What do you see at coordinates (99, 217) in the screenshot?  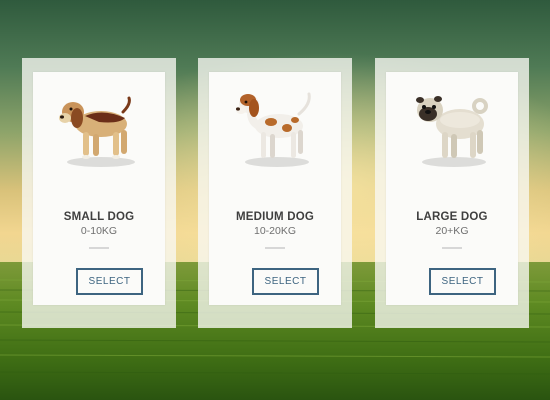 I see `card-title: SMALL DOG` at bounding box center [99, 217].